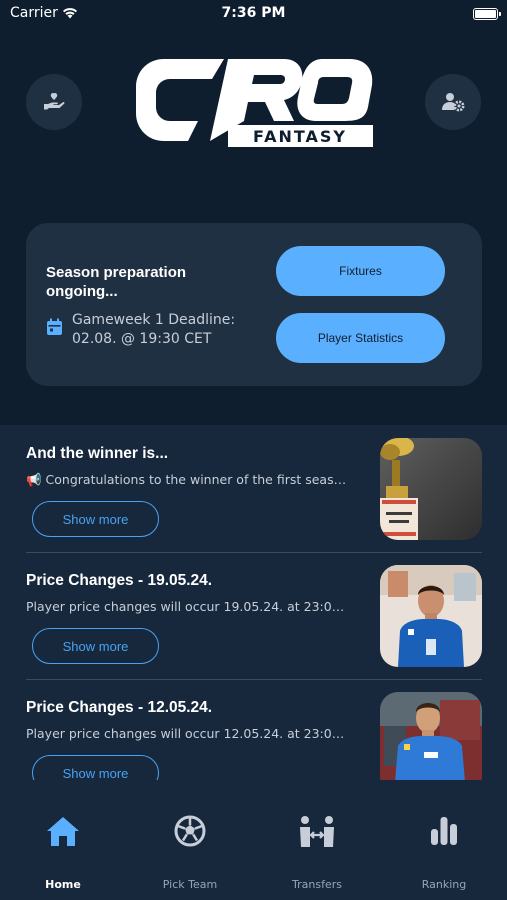 The width and height of the screenshot is (507, 900). I want to click on deadline-text: Gameweek 1 Deadline: 02.08. @ 19:30 CET, so click(154, 329).